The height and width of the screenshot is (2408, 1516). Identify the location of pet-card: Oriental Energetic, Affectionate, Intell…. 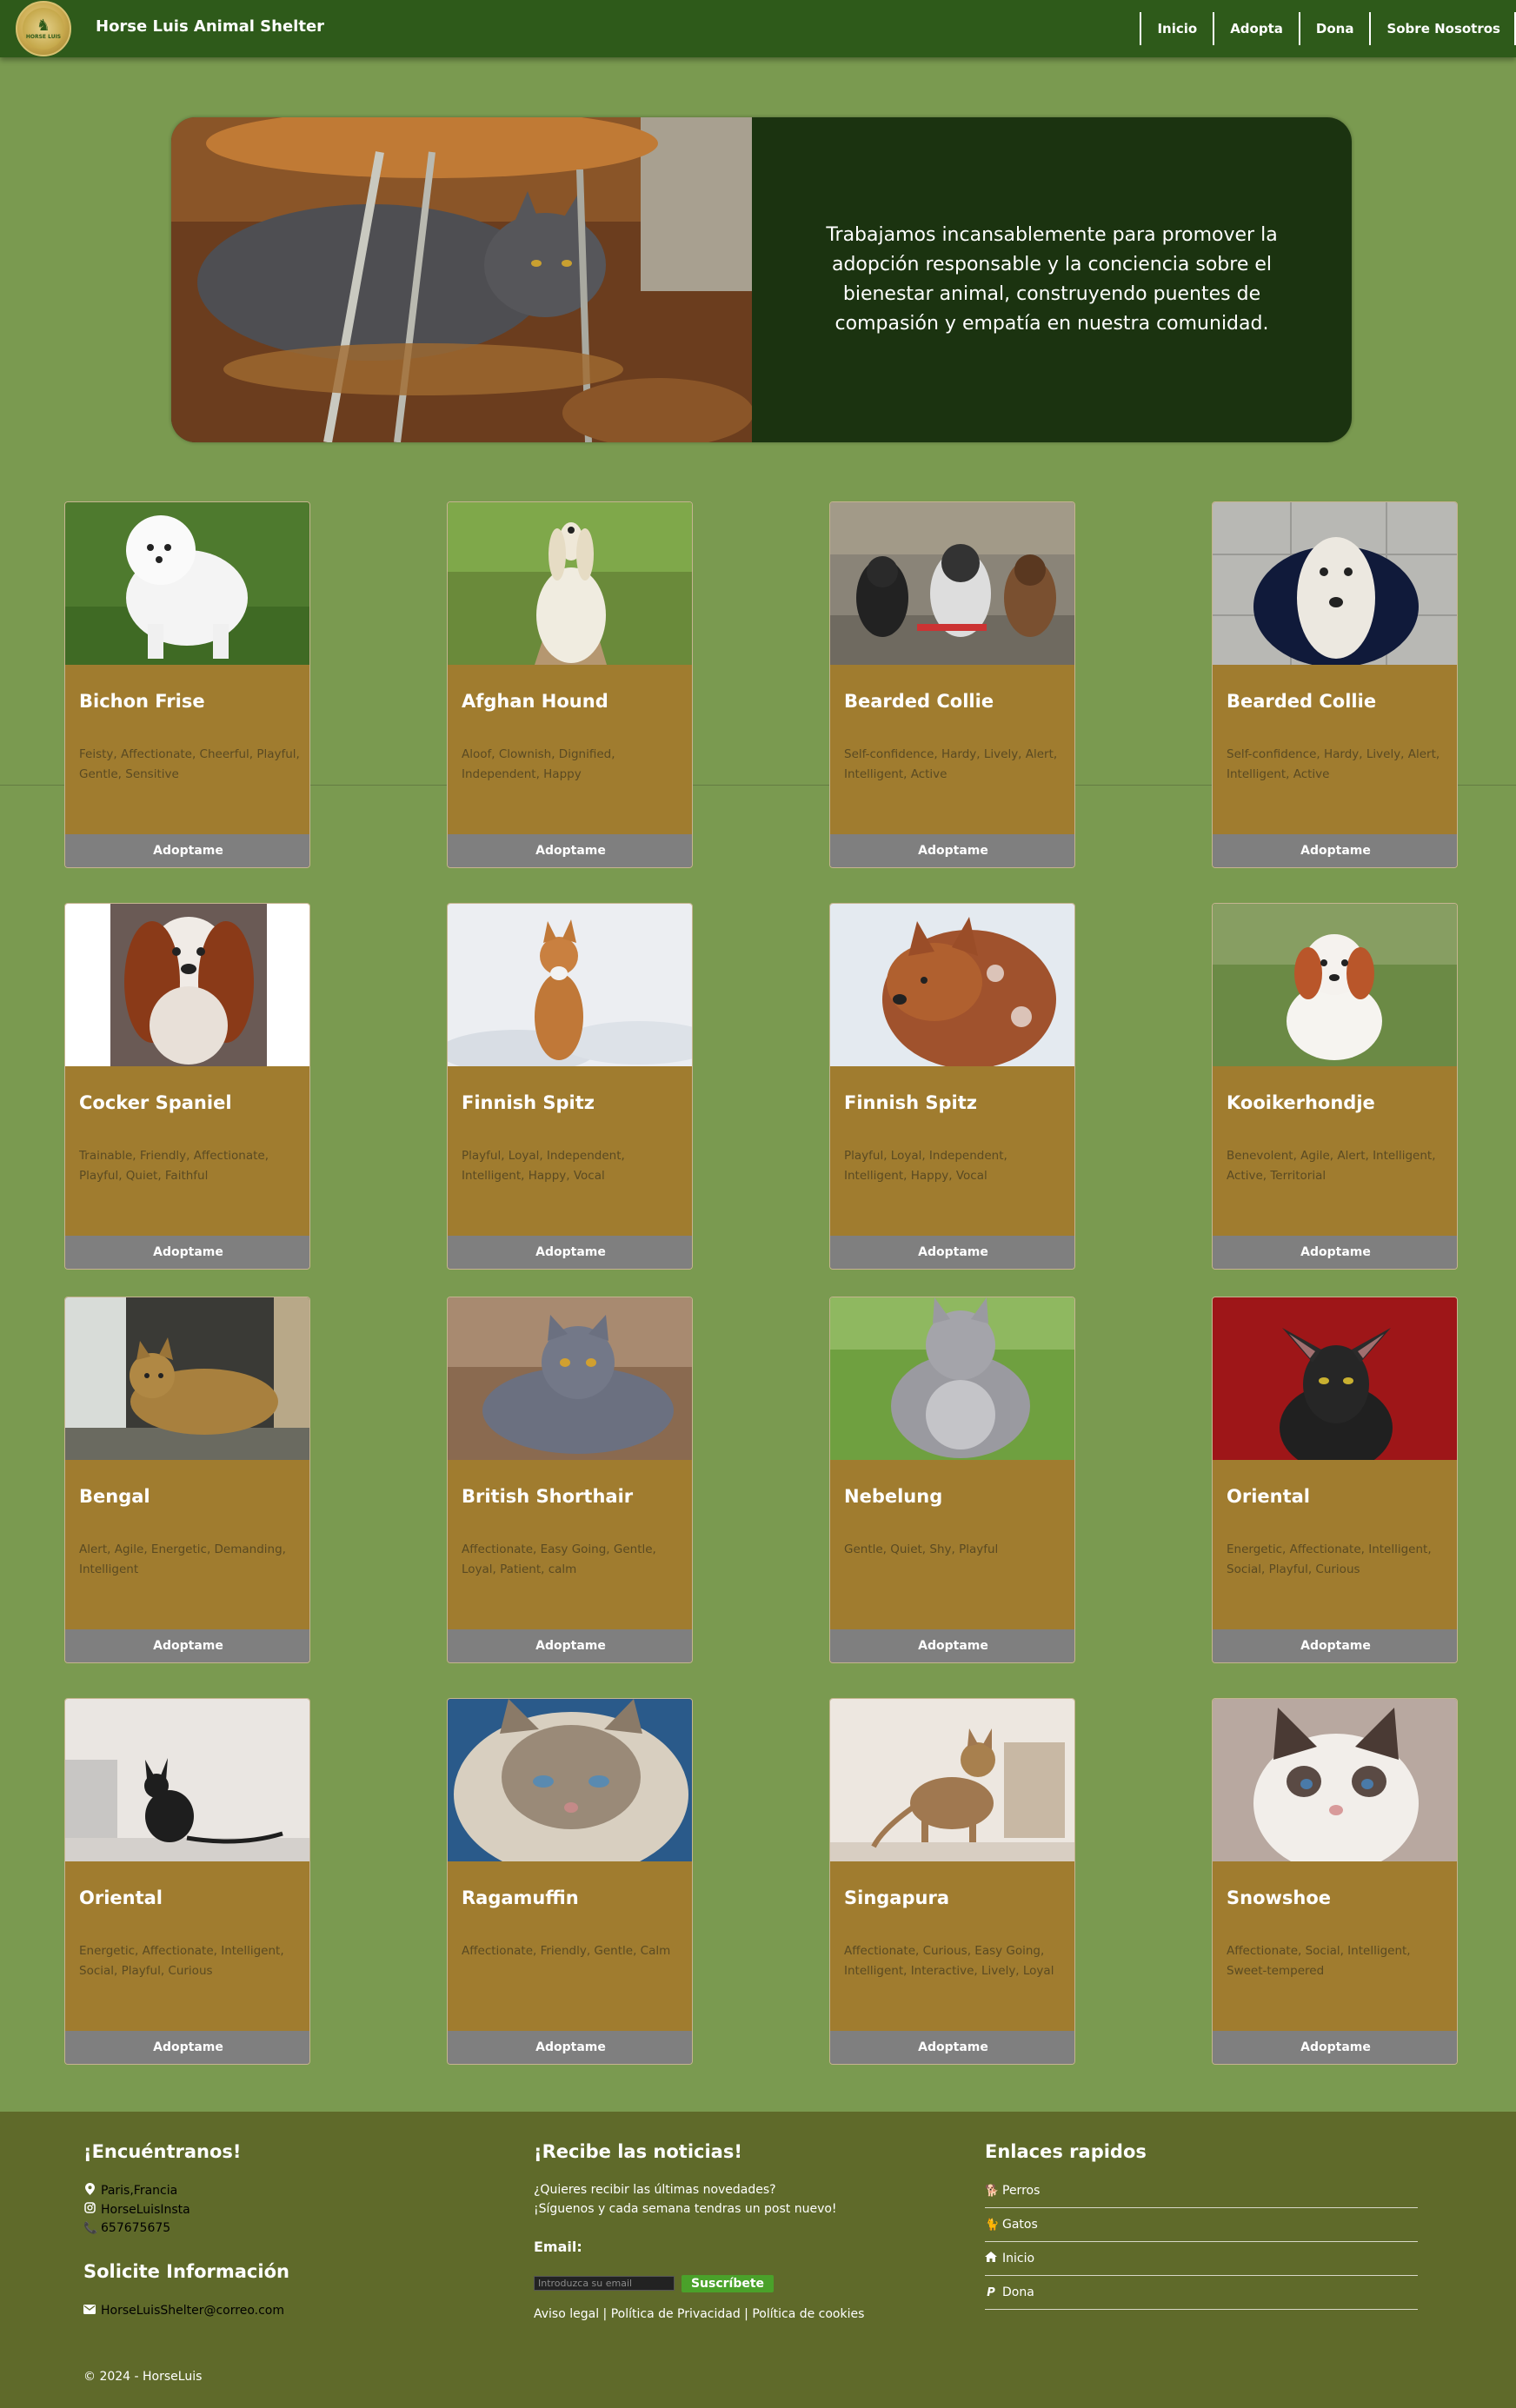
(187, 1881).